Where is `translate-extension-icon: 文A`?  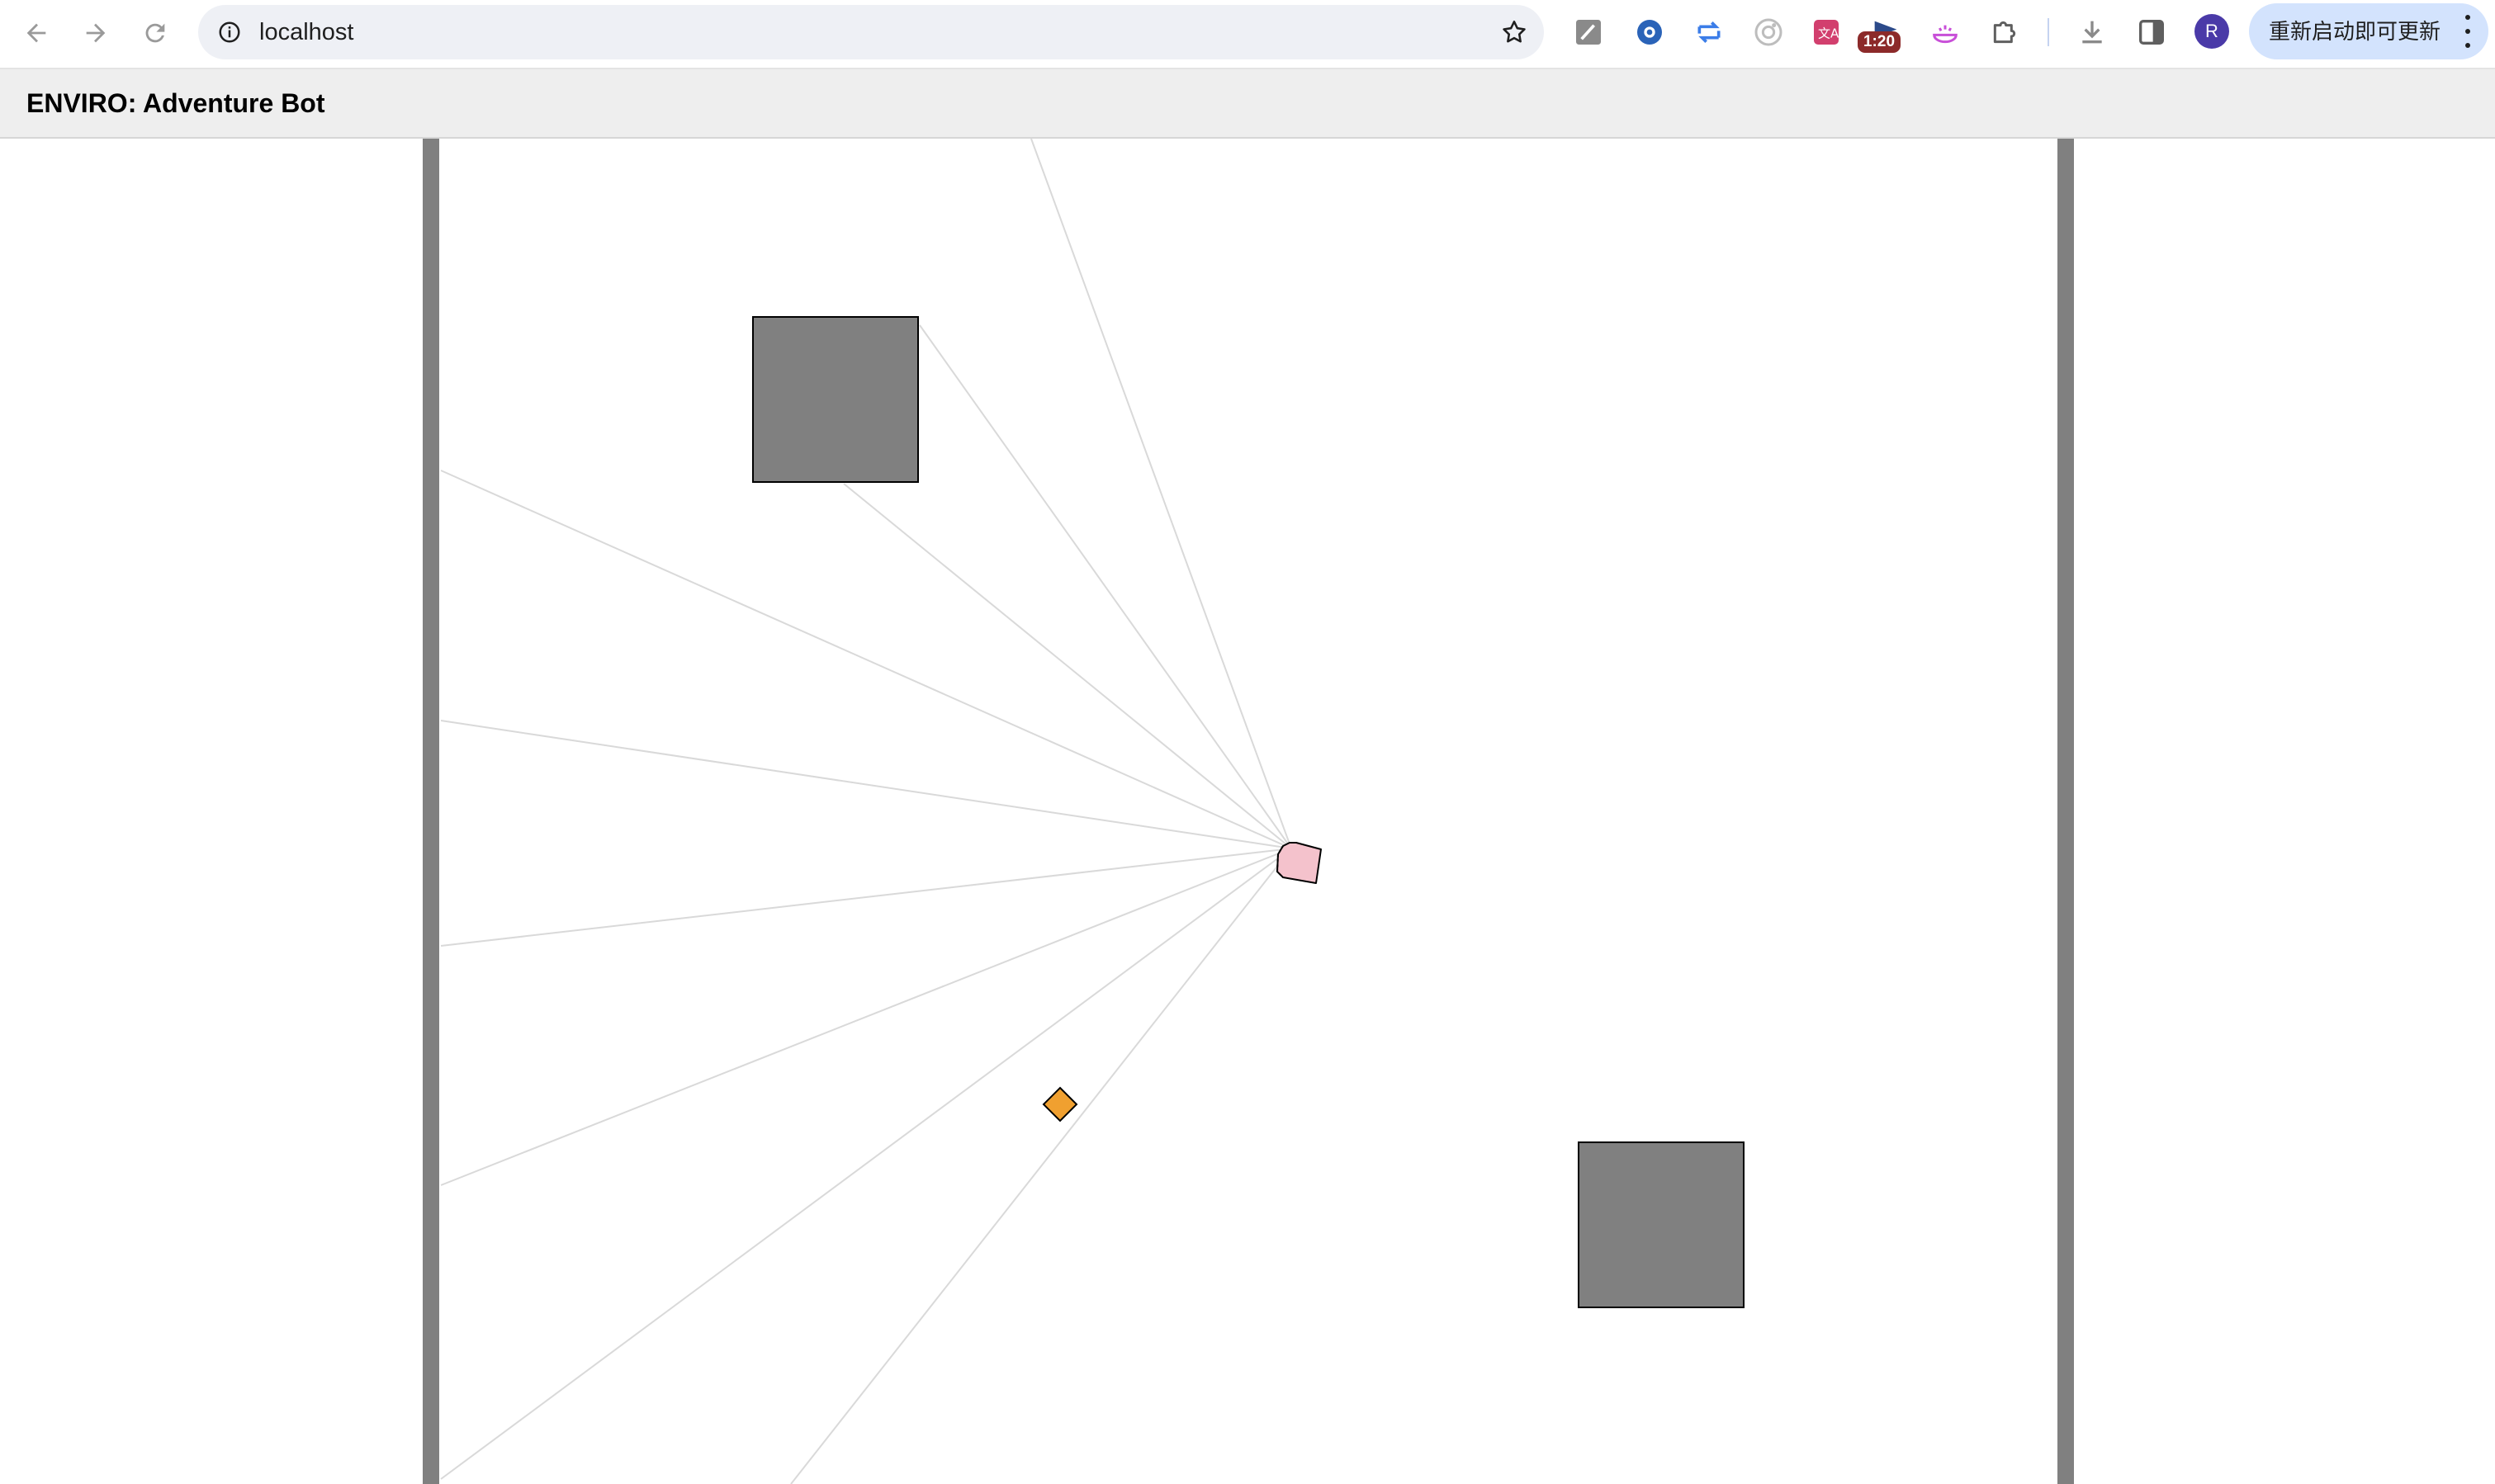 translate-extension-icon: 文A is located at coordinates (1826, 32).